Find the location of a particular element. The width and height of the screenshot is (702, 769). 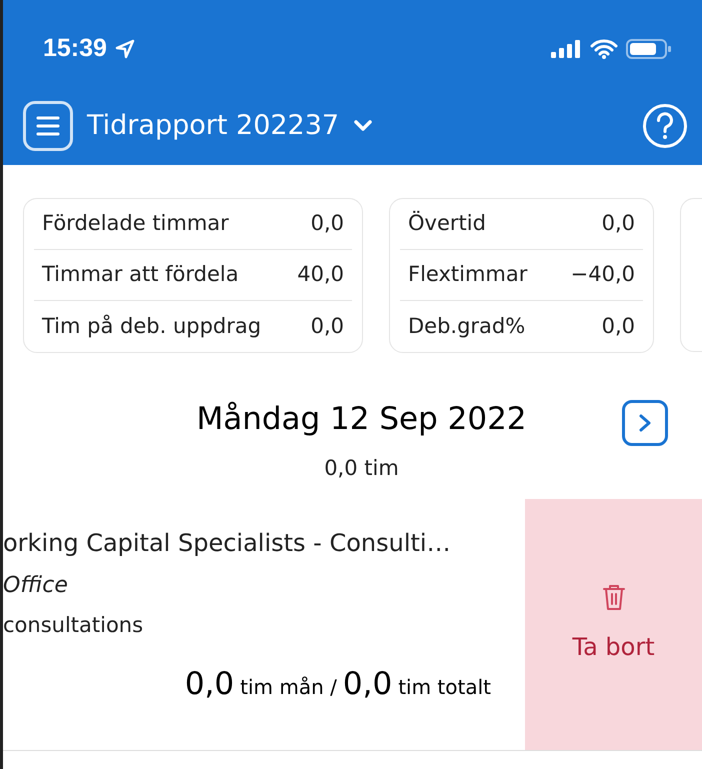

entry-activity: consultations is located at coordinates (73, 625).